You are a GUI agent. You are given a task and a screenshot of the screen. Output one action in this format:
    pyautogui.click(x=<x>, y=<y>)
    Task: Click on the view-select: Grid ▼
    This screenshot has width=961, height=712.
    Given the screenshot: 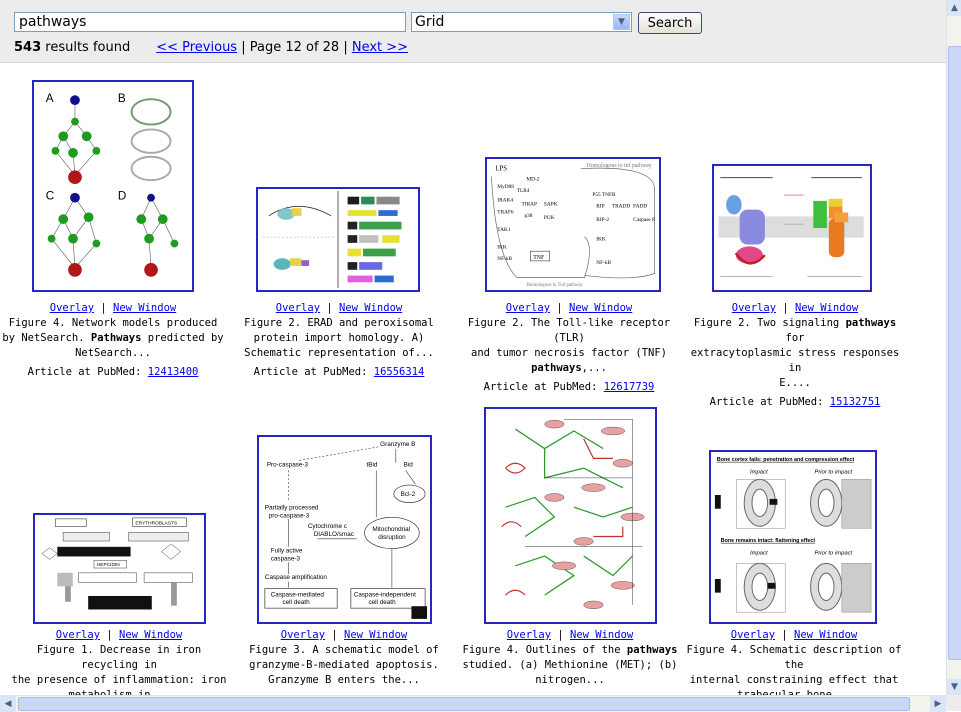 What is the action you would take?
    pyautogui.click(x=521, y=22)
    